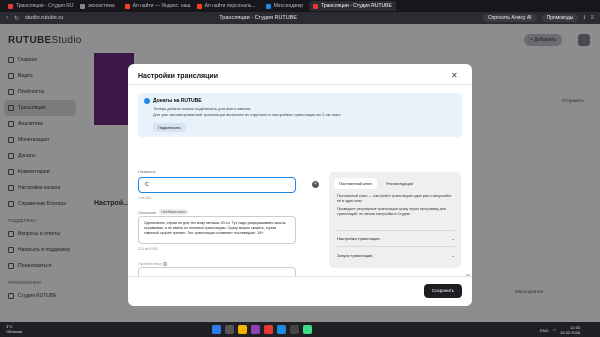 The width and height of the screenshot is (600, 337). What do you see at coordinates (40, 76) in the screenshot?
I see `sidebar-item: Видео` at bounding box center [40, 76].